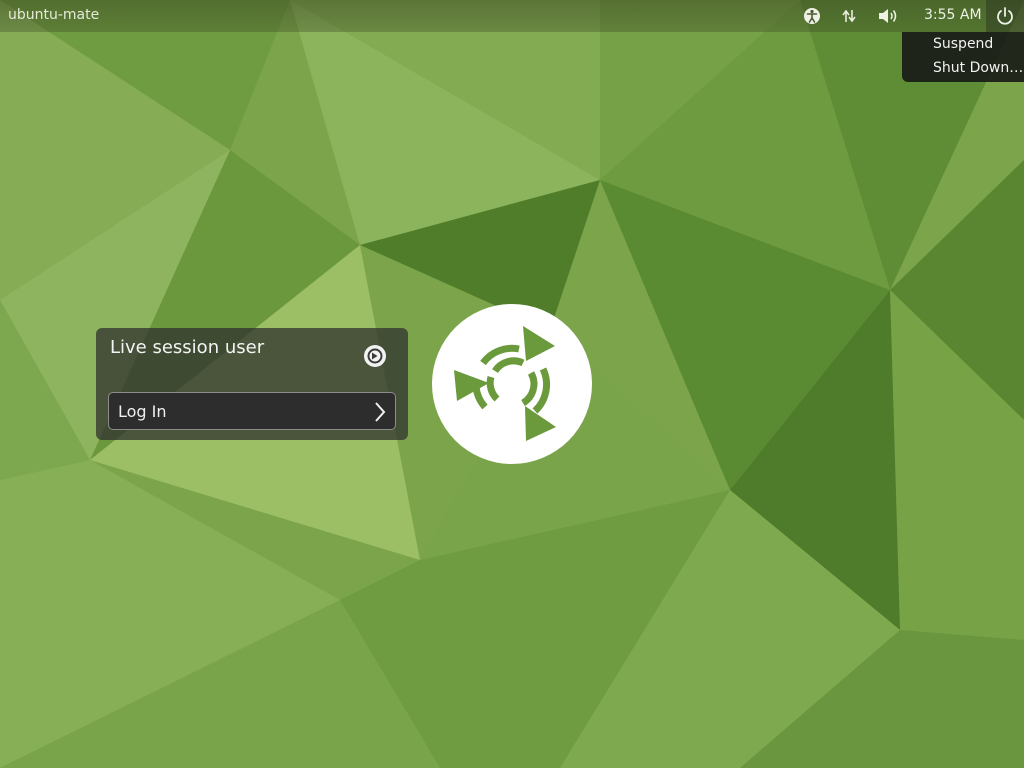 The height and width of the screenshot is (768, 1024). What do you see at coordinates (953, 15) in the screenshot?
I see `clock: 3:55 AM` at bounding box center [953, 15].